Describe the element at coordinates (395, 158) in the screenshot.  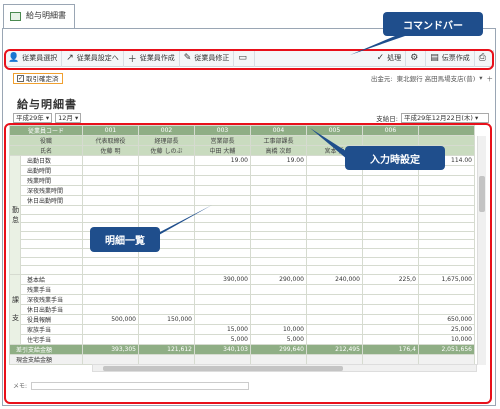
I see `callout-input-settings: 入力時設定` at that location.